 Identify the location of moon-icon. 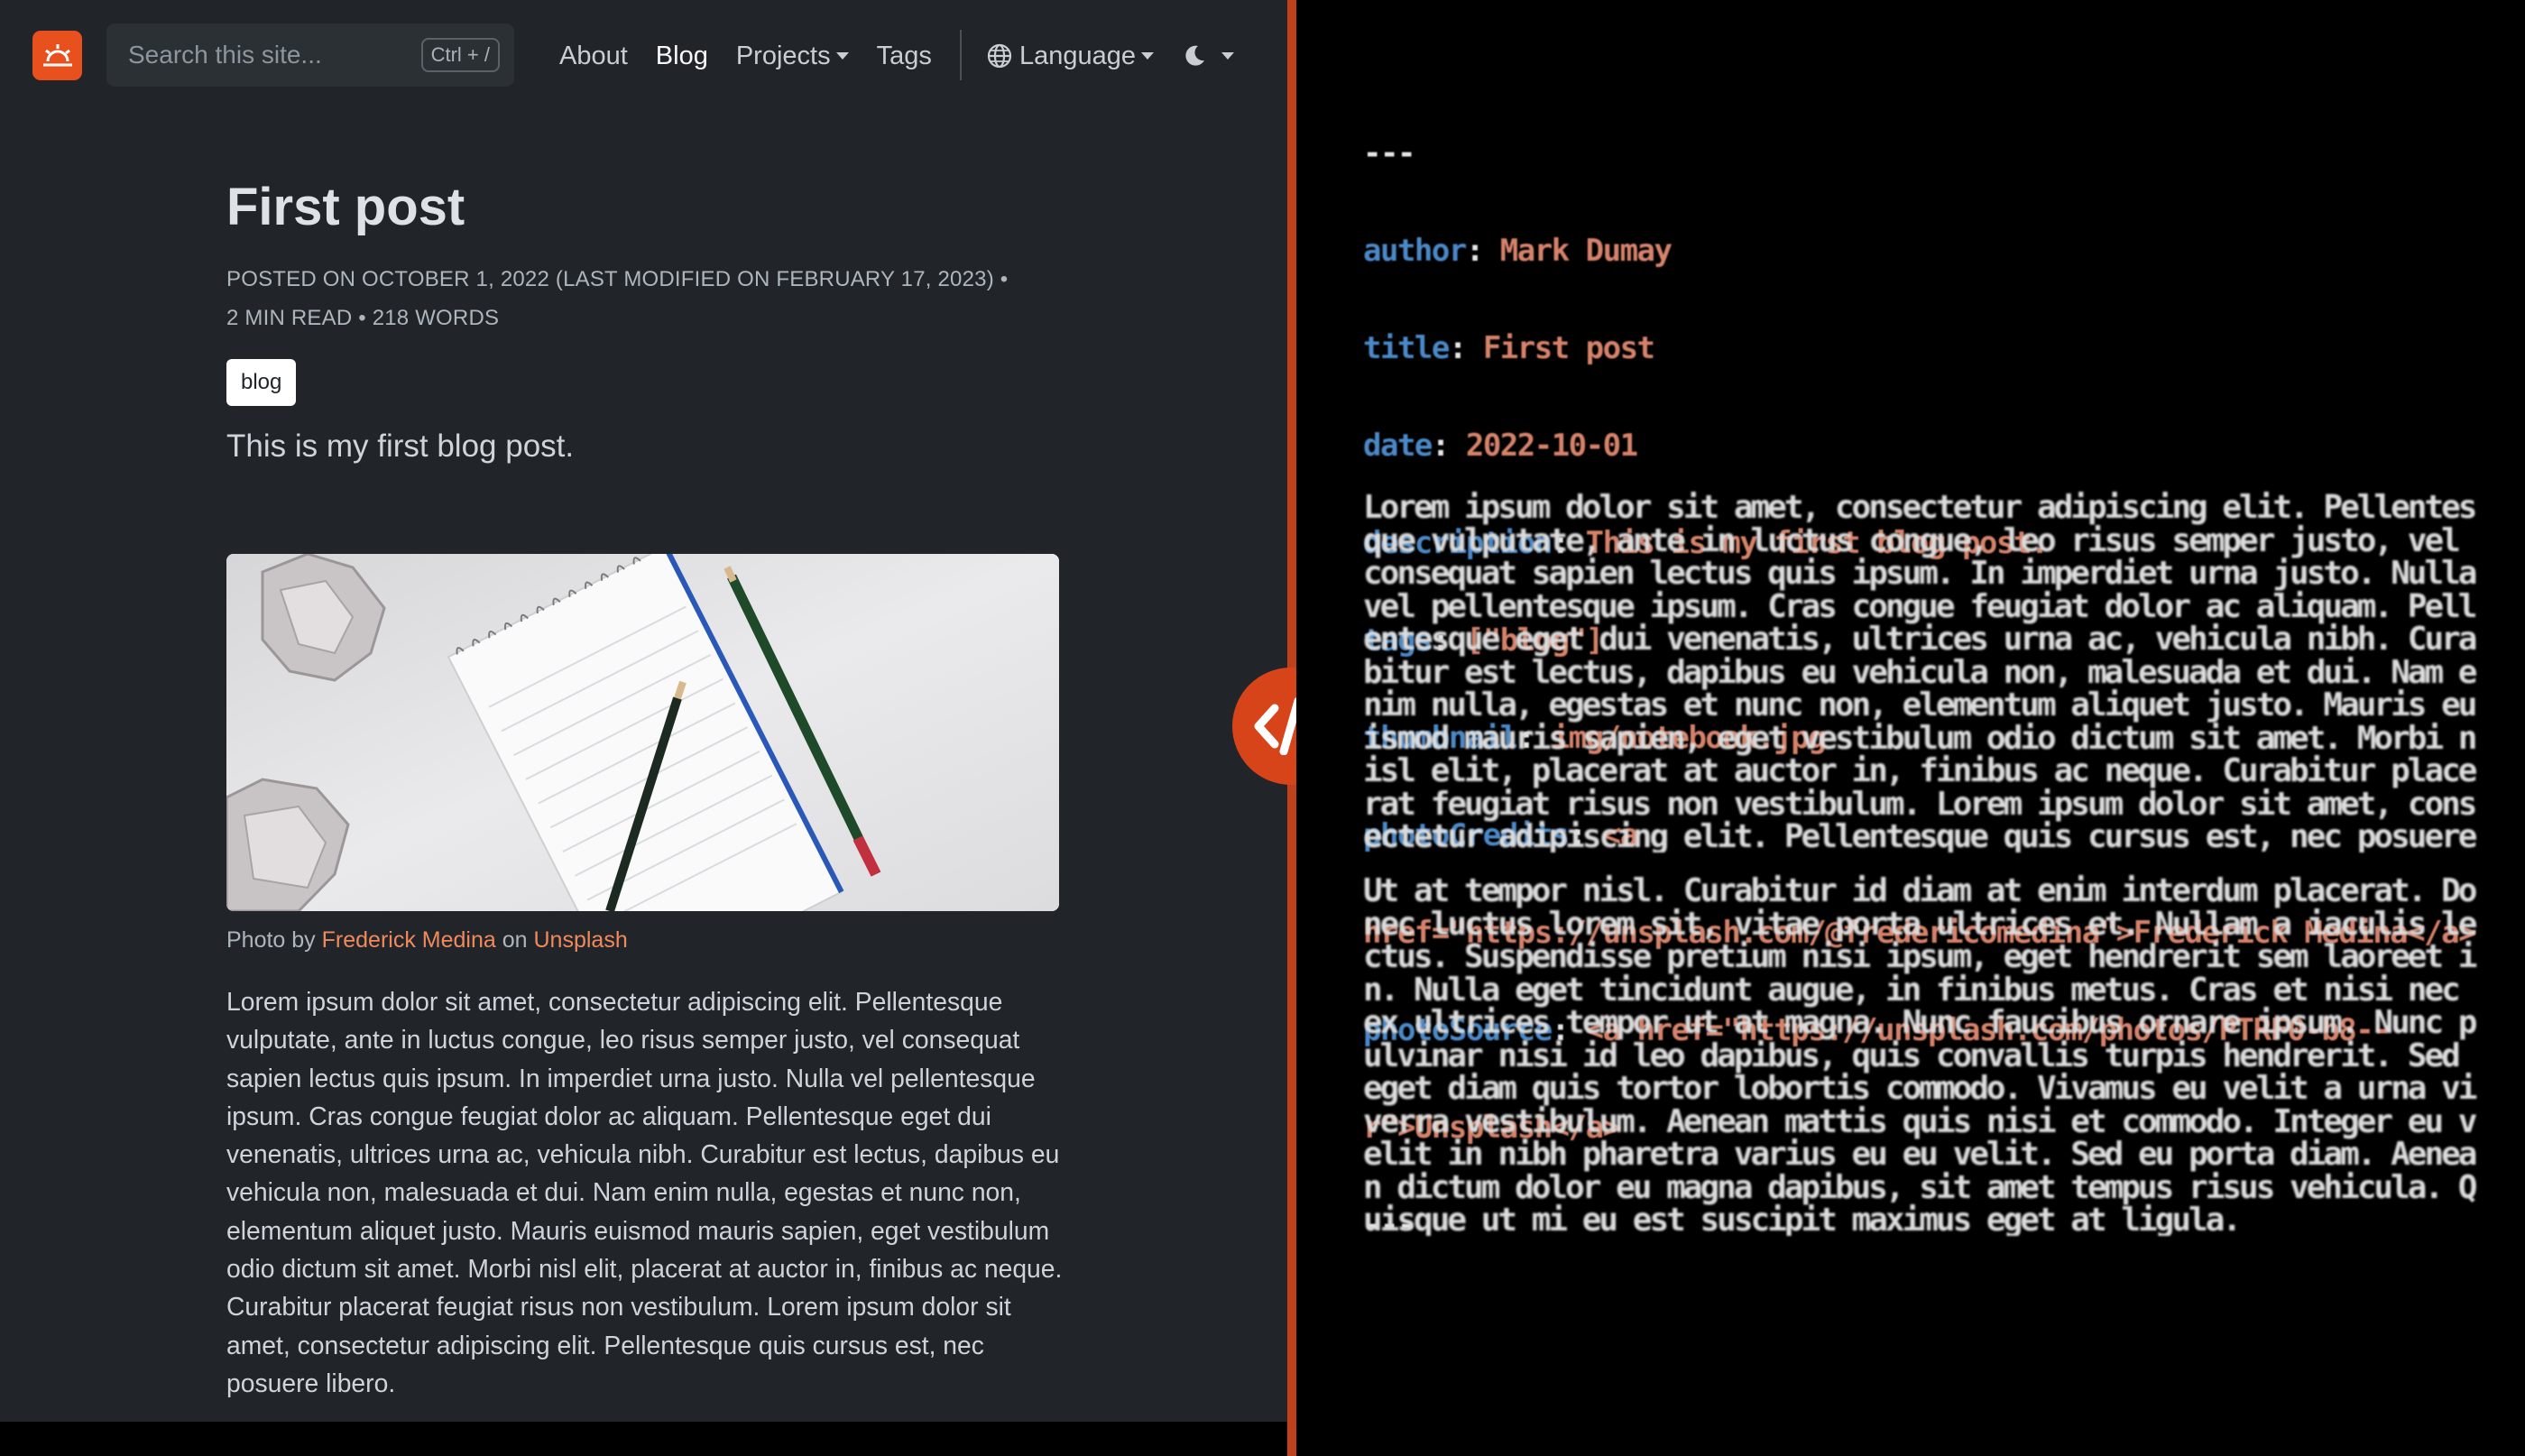
(1195, 55).